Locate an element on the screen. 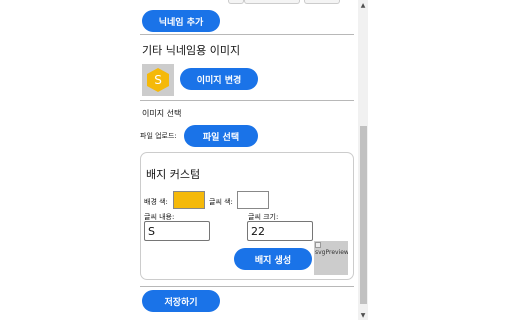  text-color-swatch is located at coordinates (253, 200).